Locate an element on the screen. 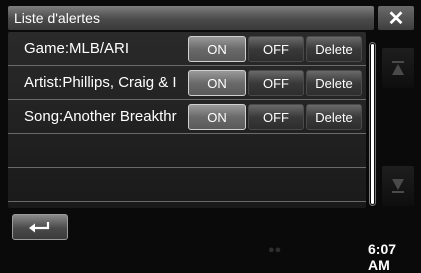 The width and height of the screenshot is (421, 273). return-arrow-icon is located at coordinates (39, 227).